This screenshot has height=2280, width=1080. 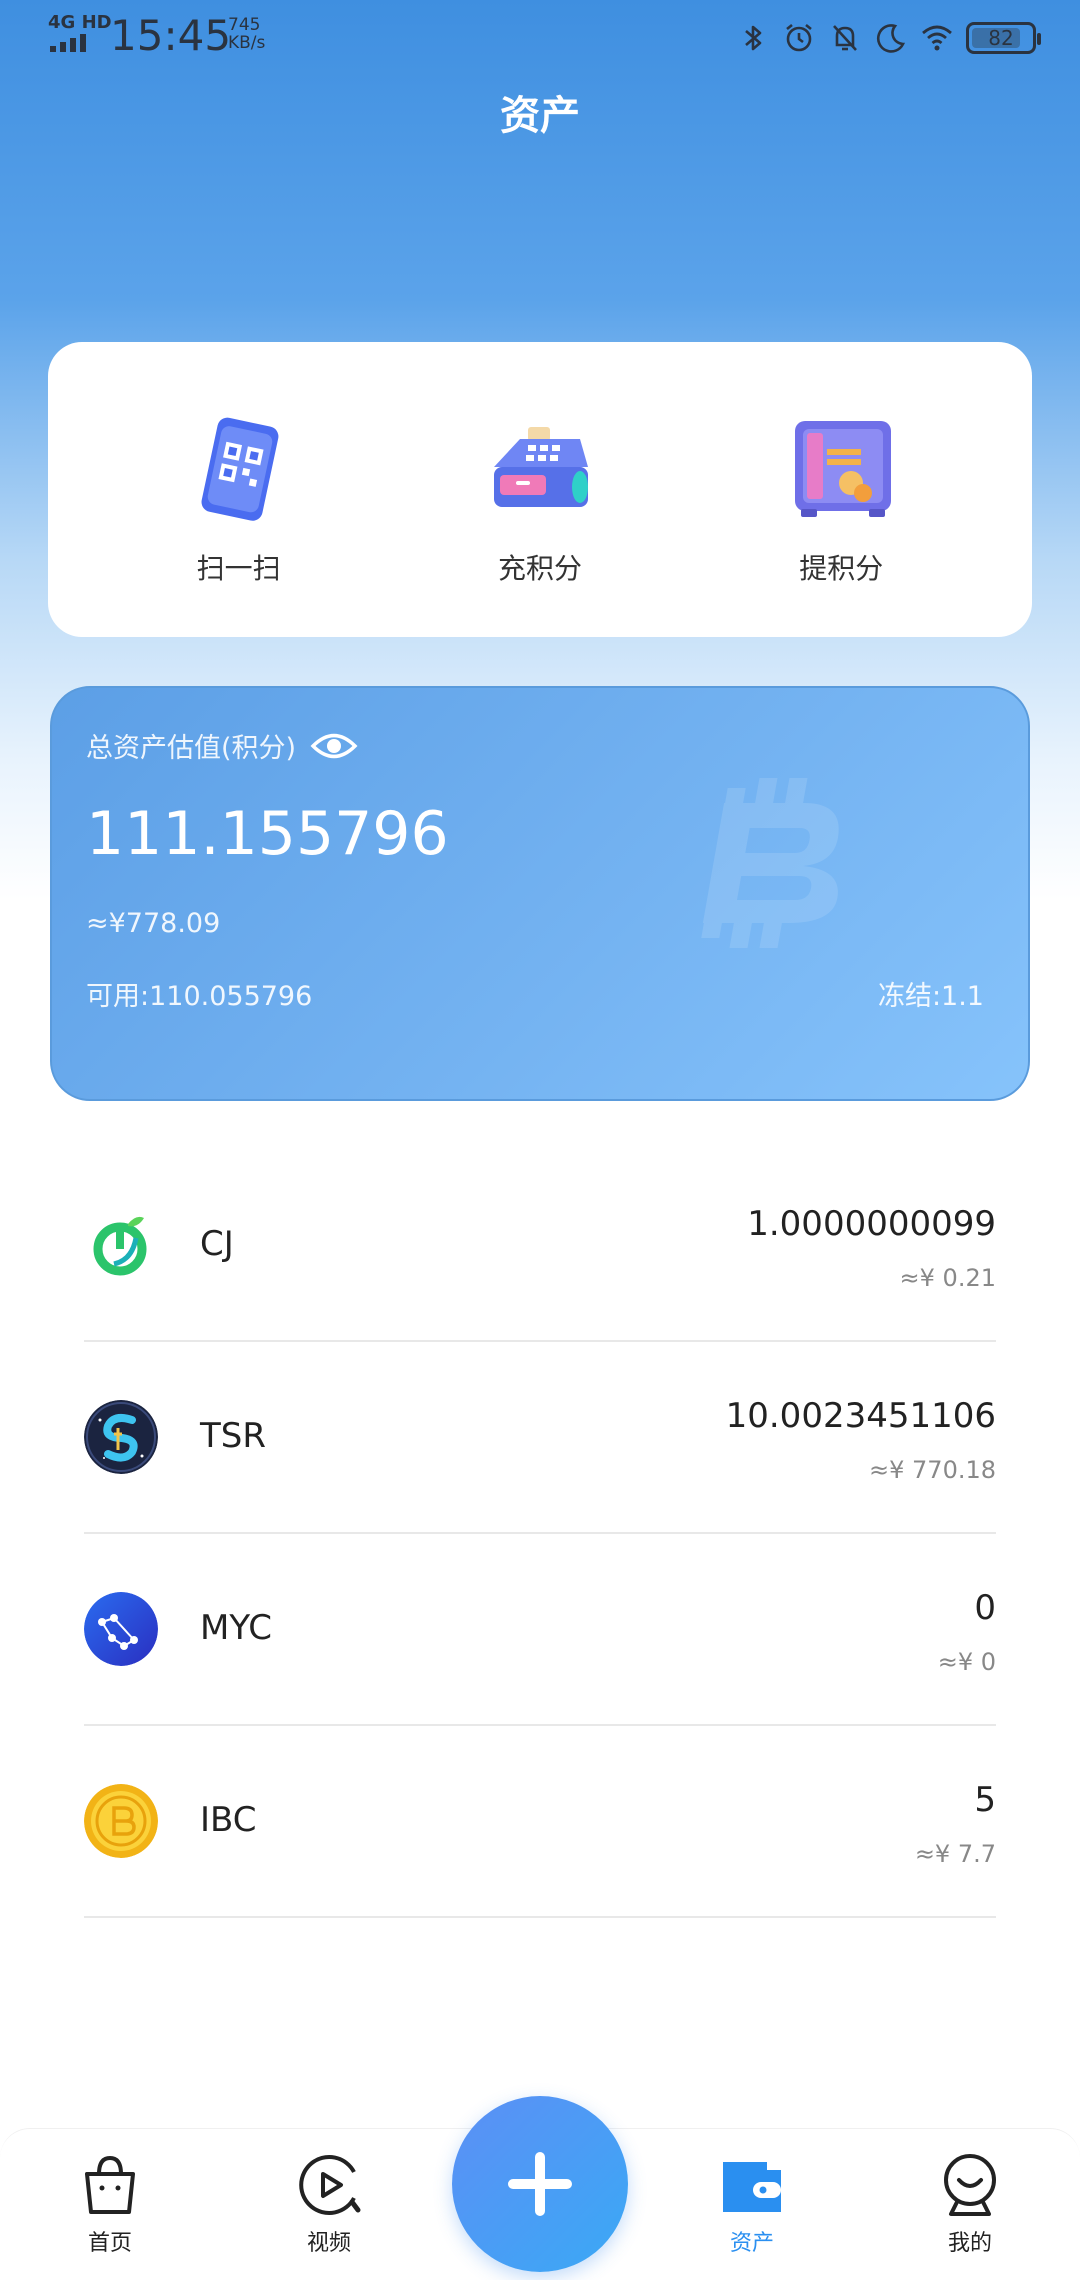 What do you see at coordinates (969, 2243) in the screenshot?
I see `nav-label-profile: 我的` at bounding box center [969, 2243].